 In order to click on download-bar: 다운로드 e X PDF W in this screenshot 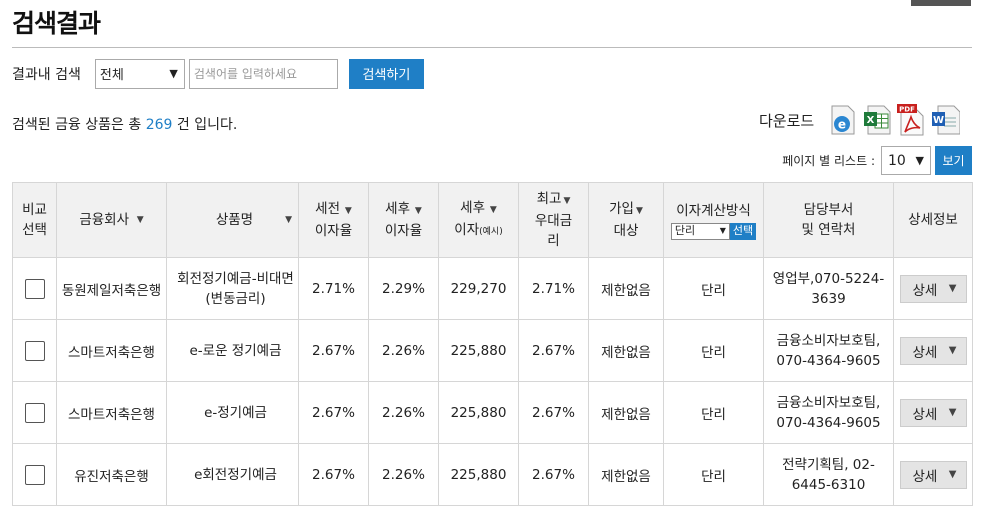, I will do `click(861, 120)`.